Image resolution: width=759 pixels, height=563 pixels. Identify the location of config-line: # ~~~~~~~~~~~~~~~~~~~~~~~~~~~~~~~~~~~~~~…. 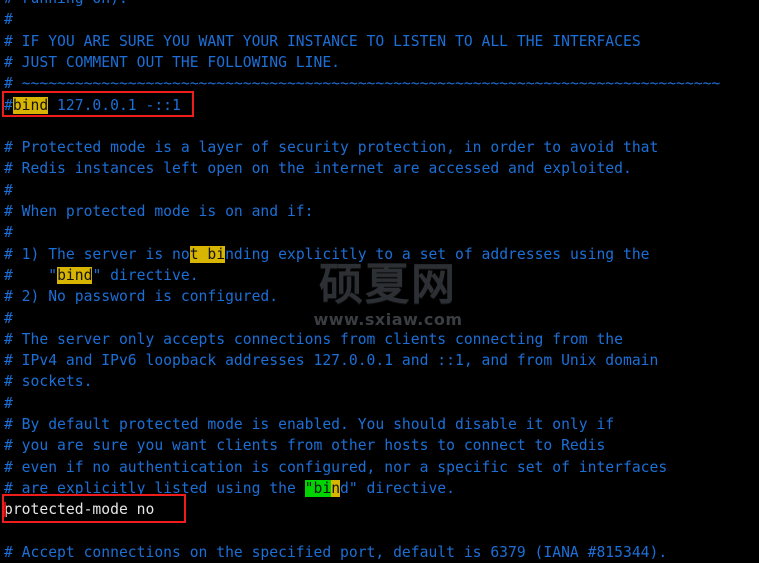
(362, 84).